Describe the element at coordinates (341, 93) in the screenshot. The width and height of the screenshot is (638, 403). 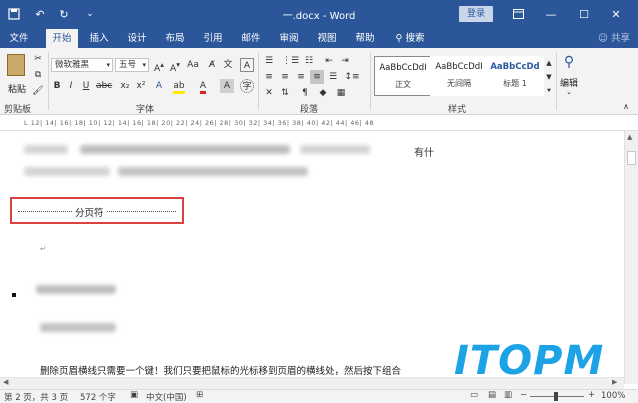
I see `borders-icon: ▦` at that location.